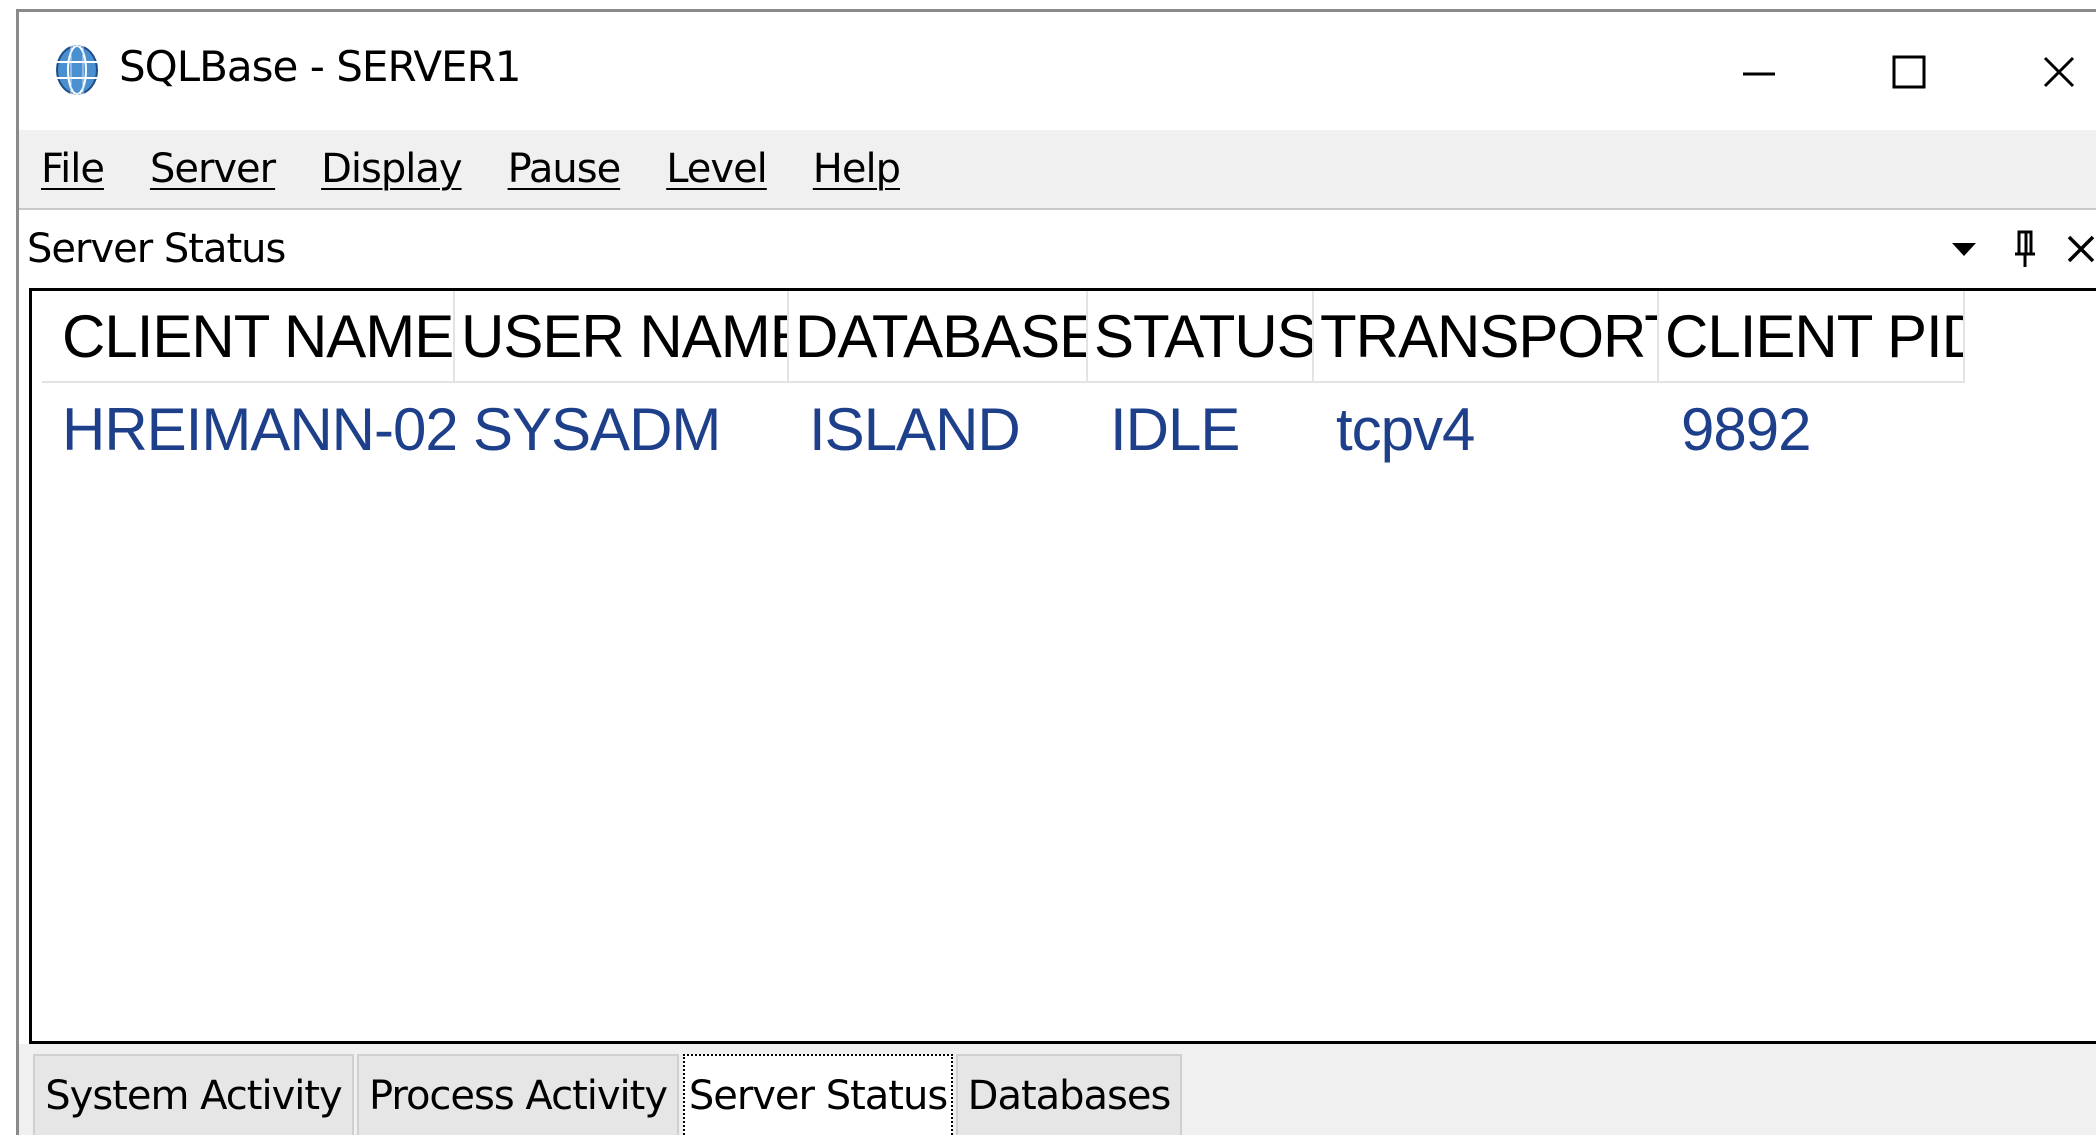  I want to click on menu-display: Display, so click(391, 169).